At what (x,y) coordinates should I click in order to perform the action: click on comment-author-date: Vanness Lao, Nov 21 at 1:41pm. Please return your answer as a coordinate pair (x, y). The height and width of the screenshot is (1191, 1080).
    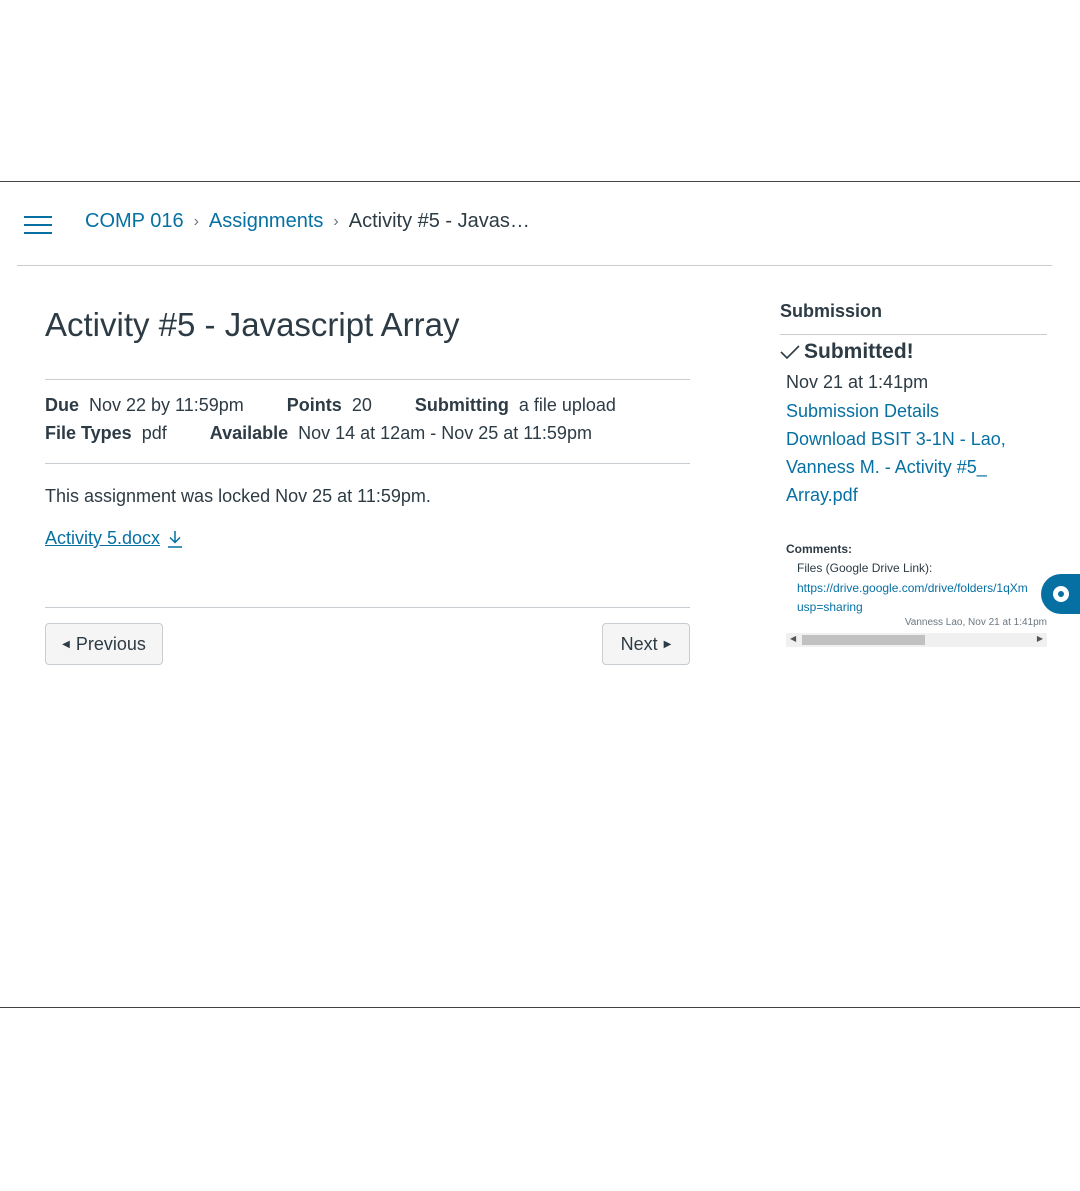
    Looking at the image, I should click on (975, 622).